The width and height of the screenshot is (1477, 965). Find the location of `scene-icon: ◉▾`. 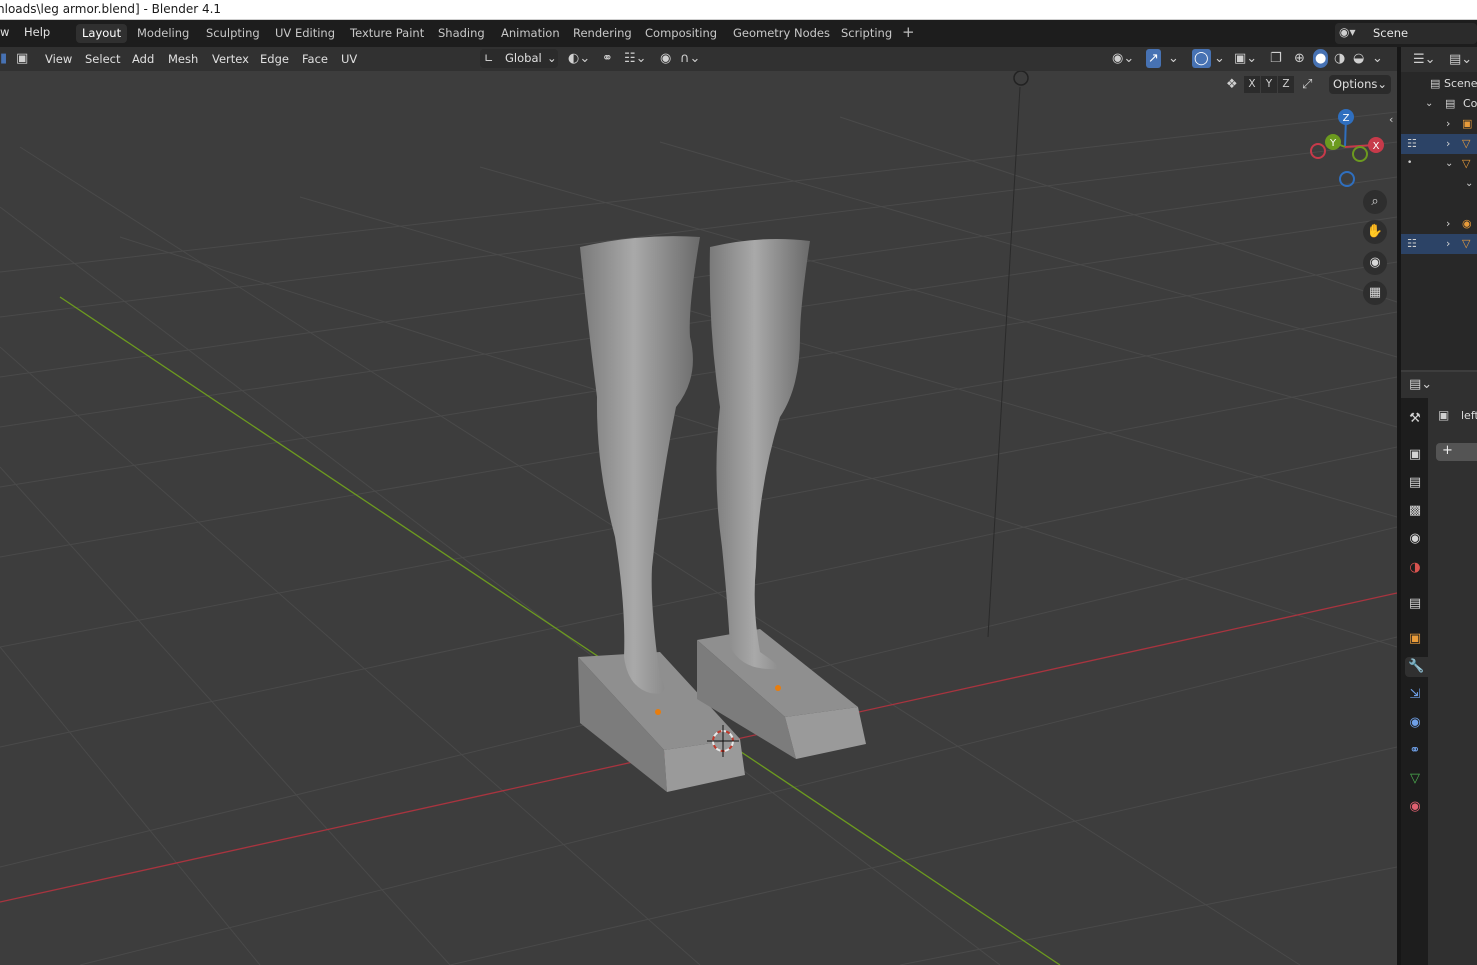

scene-icon: ◉▾ is located at coordinates (1347, 32).